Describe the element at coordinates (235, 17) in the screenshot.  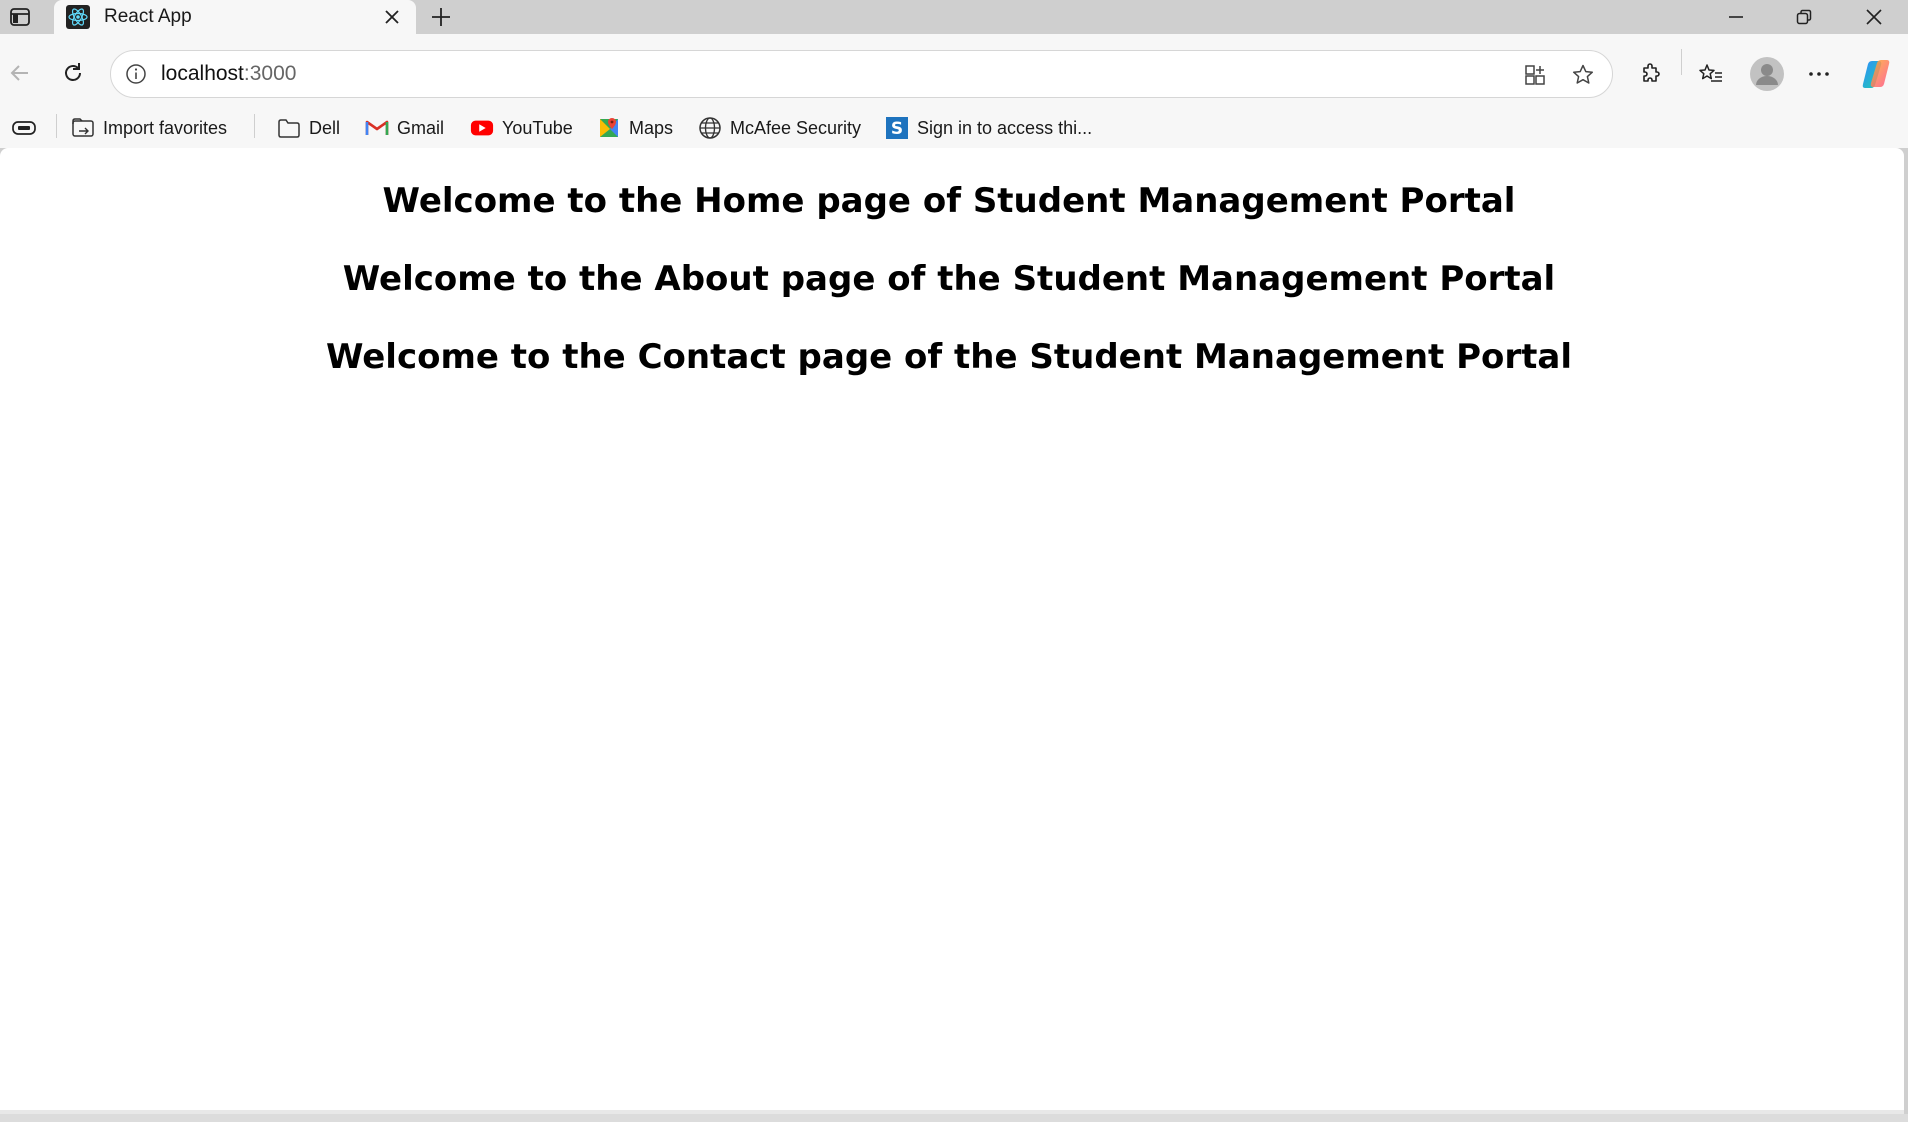
I see `tab-react-app: React App` at that location.